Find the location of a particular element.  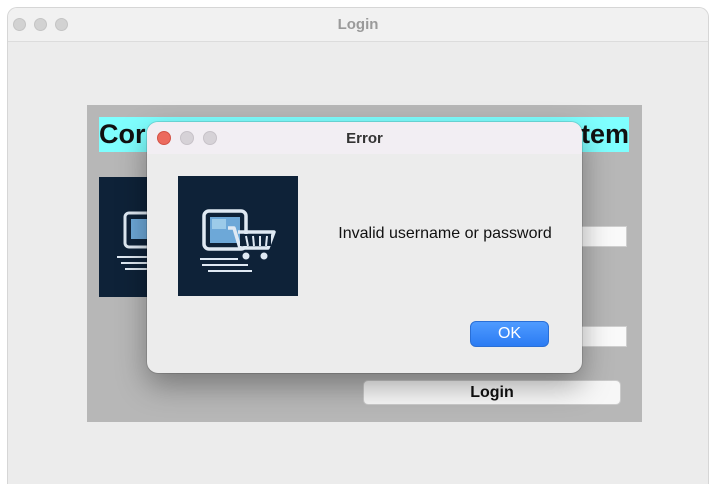

dialog-logo is located at coordinates (238, 236).